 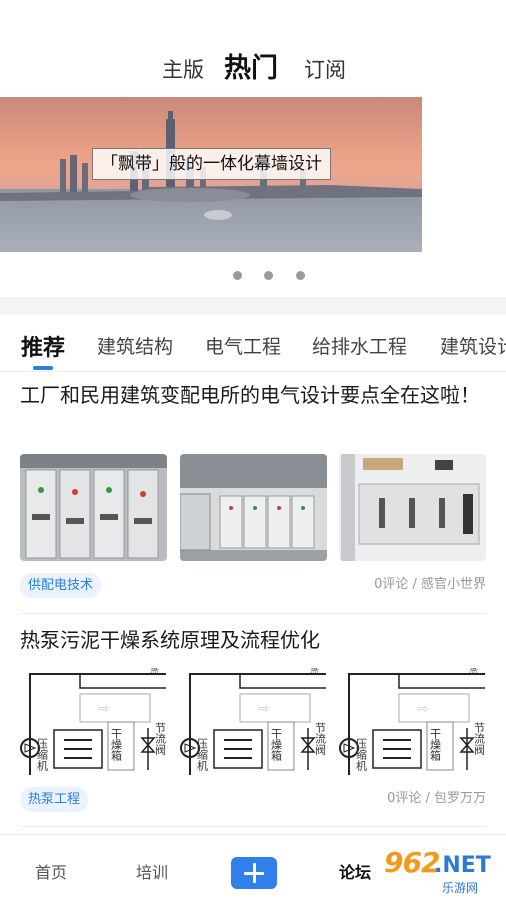 I want to click on banner-carousel: 「飘带」般的一体化幕墙设计, so click(x=211, y=174).